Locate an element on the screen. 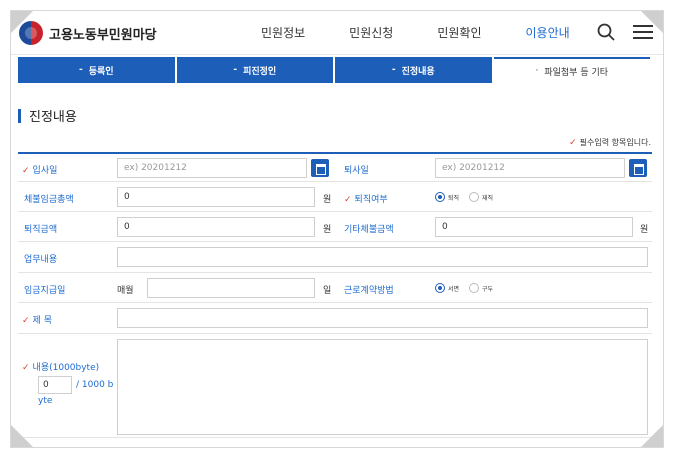 This screenshot has width=674, height=458. job-desc-label: 업무내용 is located at coordinates (41, 260).